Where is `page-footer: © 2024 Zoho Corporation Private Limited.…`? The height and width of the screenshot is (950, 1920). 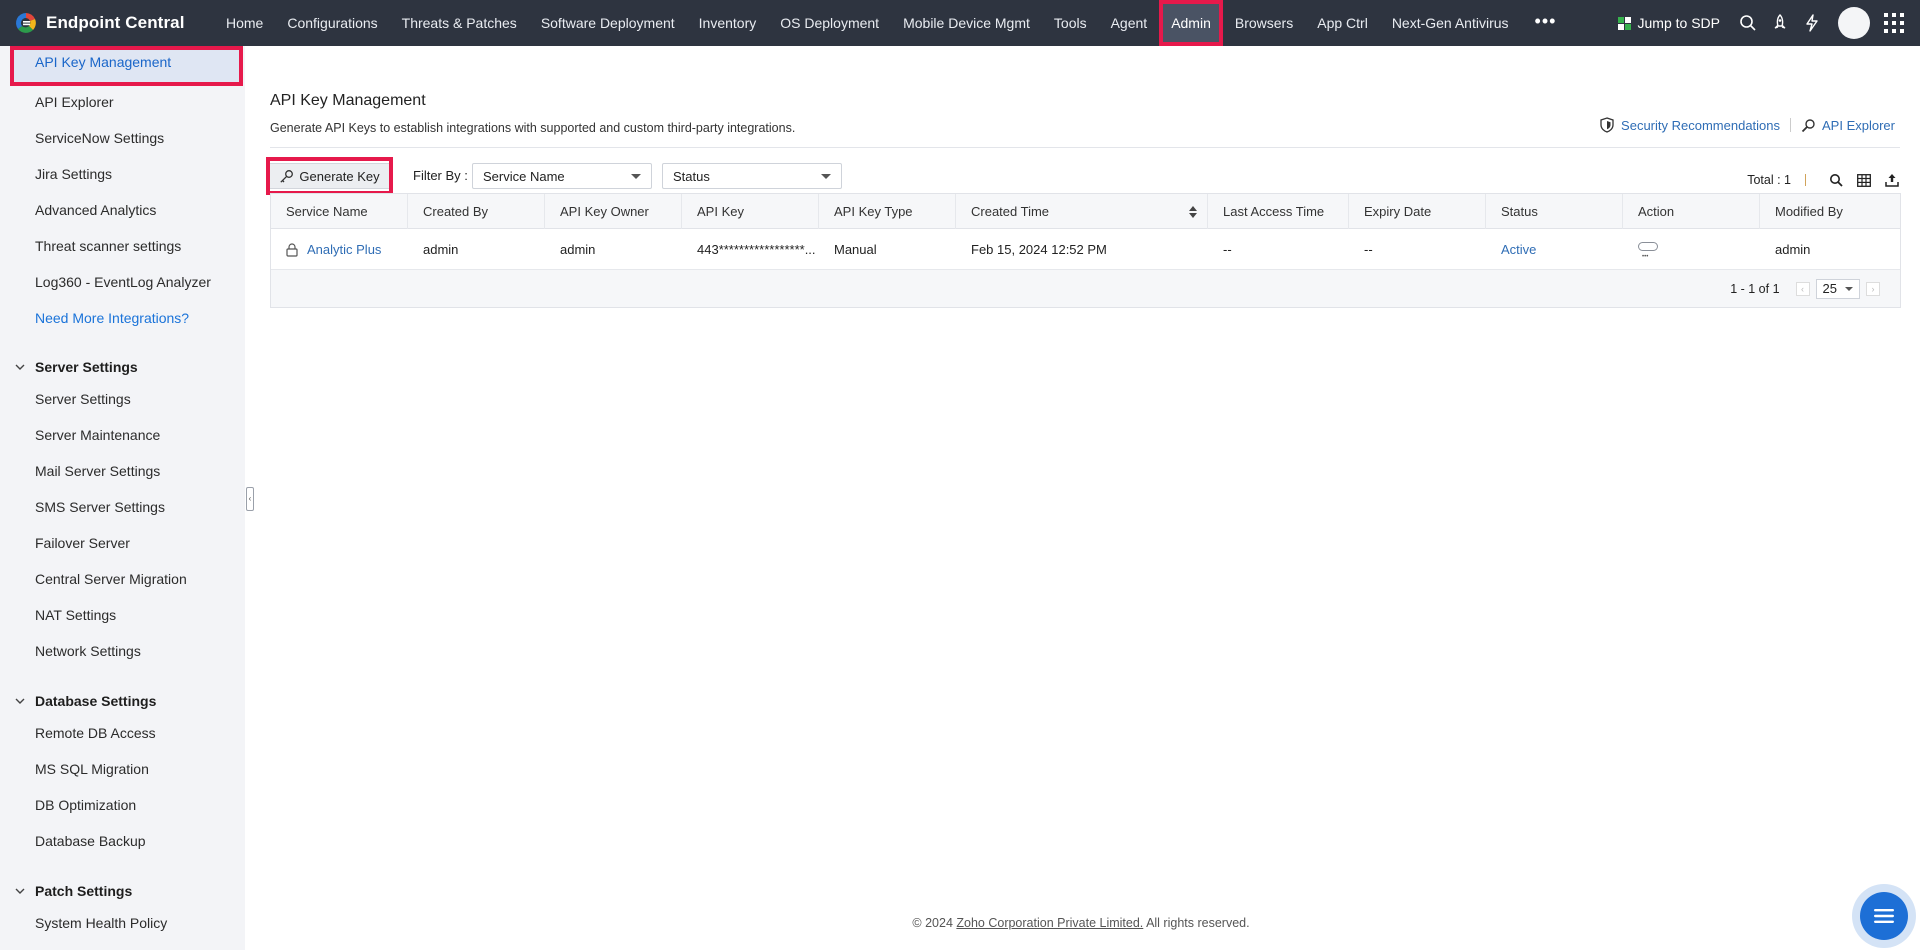 page-footer: © 2024 Zoho Corporation Private Limited.… is located at coordinates (960, 923).